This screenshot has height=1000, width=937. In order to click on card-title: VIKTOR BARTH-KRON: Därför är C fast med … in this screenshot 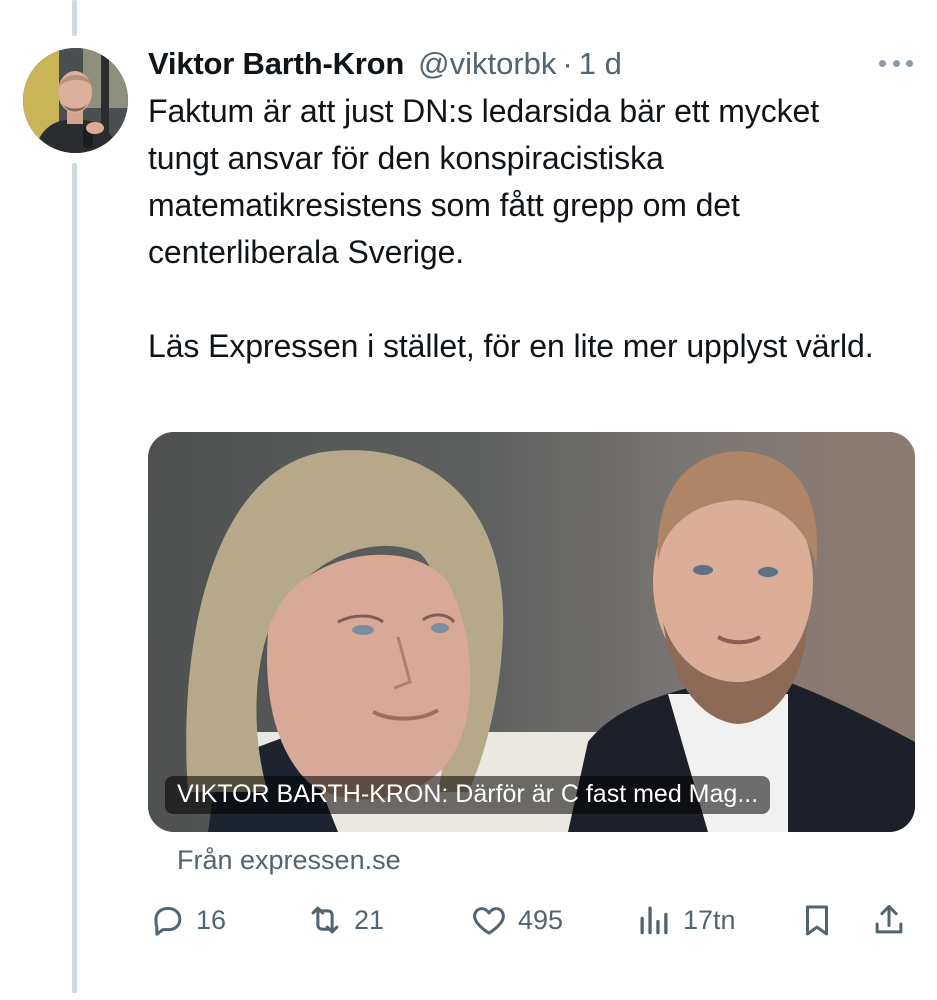, I will do `click(468, 795)`.